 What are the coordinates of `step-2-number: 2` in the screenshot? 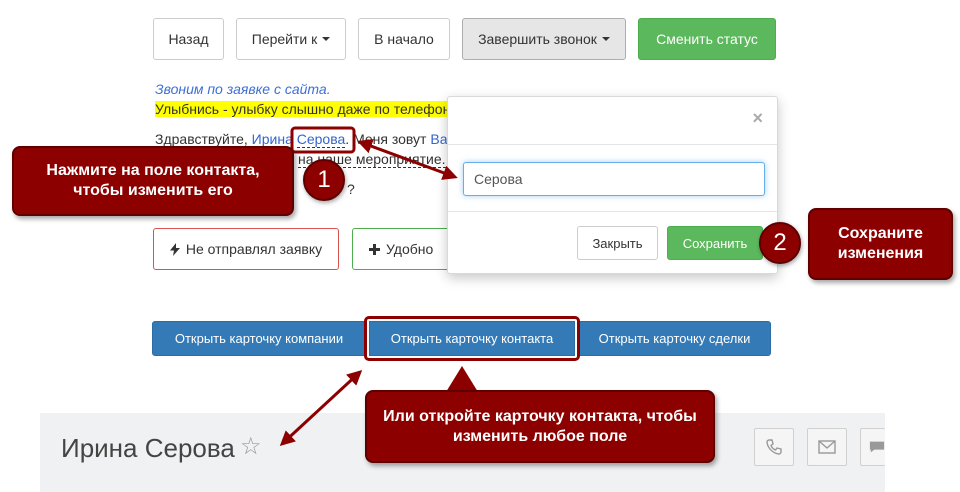 It's located at (780, 242).